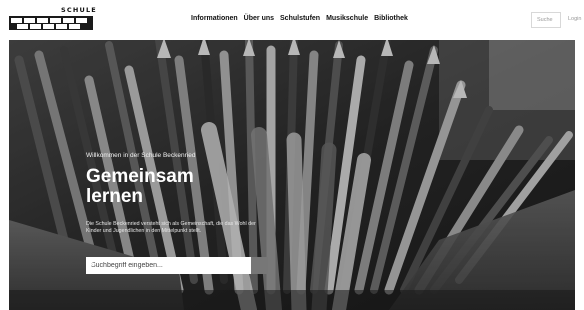  Describe the element at coordinates (79, 10) in the screenshot. I see `logo-word: SCHULE` at that location.